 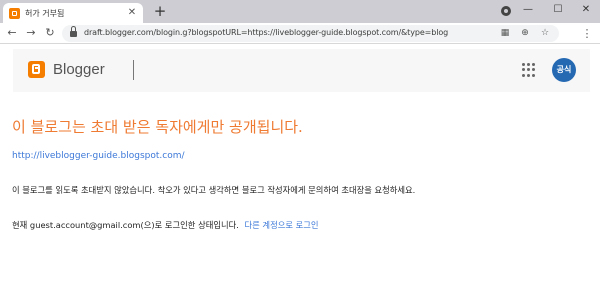 I want to click on status-suffix: (으)로 로그인한 상태입니다., so click(x=189, y=225).